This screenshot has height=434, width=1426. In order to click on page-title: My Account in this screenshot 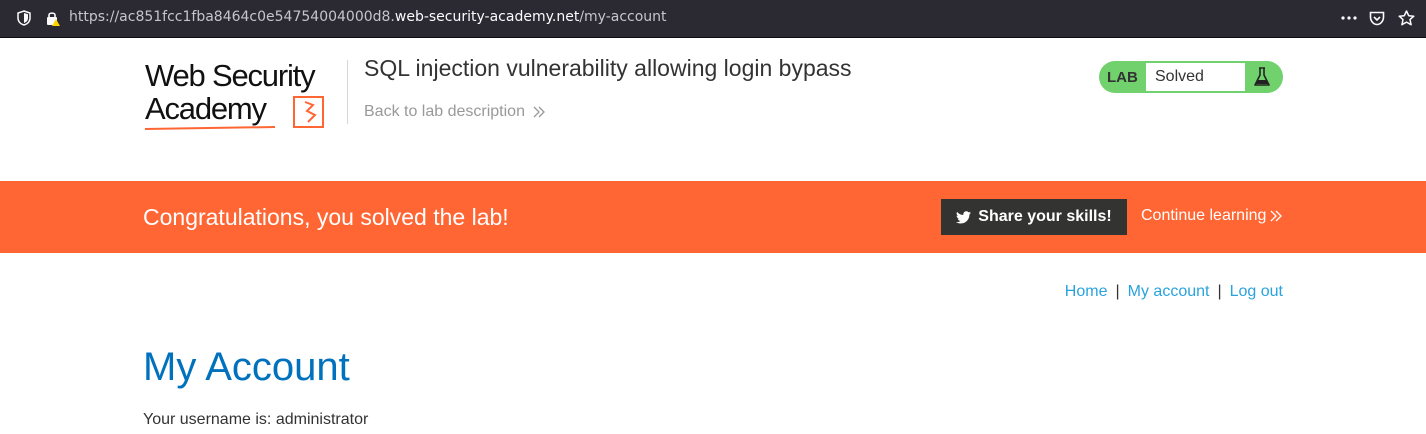, I will do `click(246, 367)`.